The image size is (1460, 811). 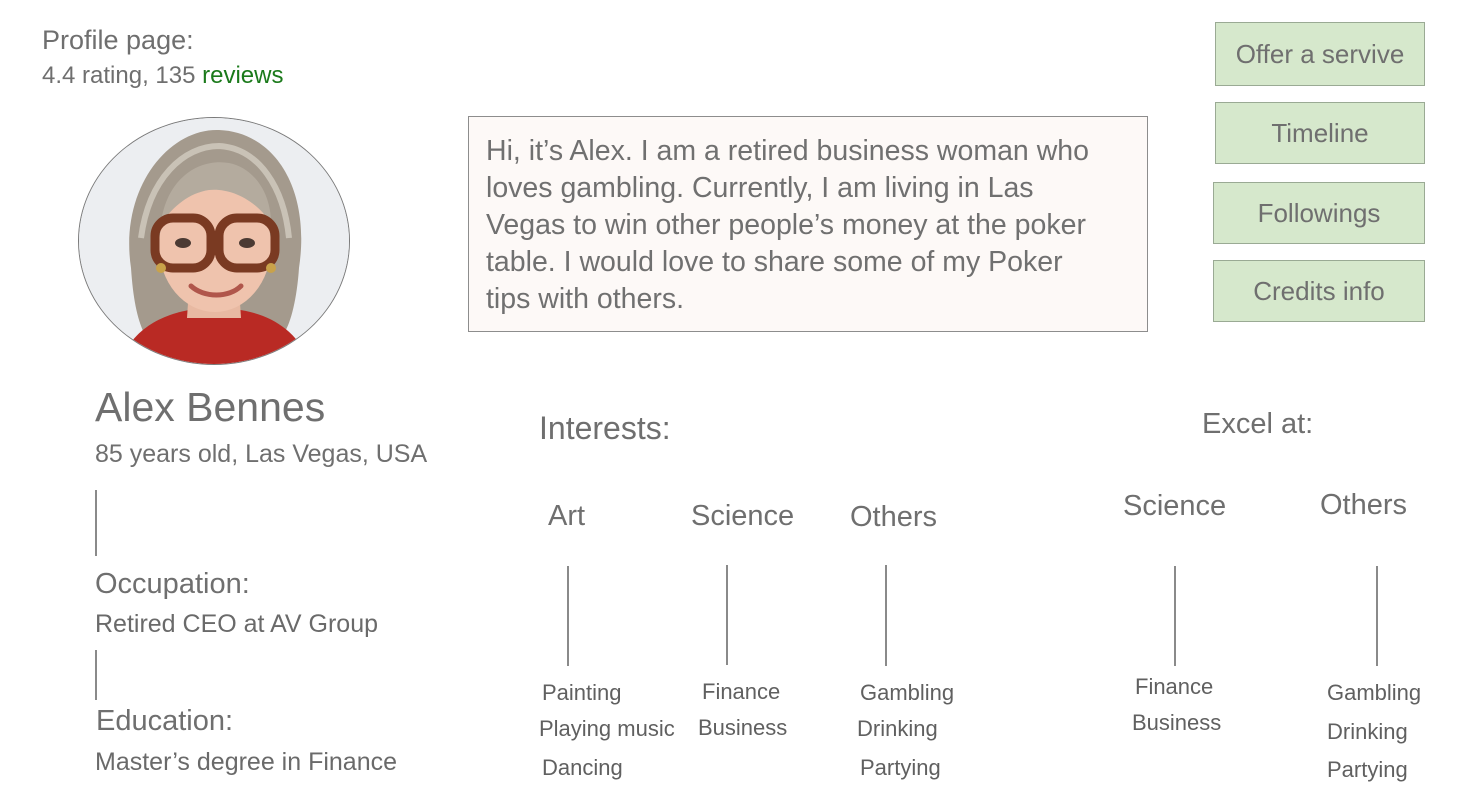 What do you see at coordinates (1367, 769) in the screenshot?
I see `excel-item: Partying` at bounding box center [1367, 769].